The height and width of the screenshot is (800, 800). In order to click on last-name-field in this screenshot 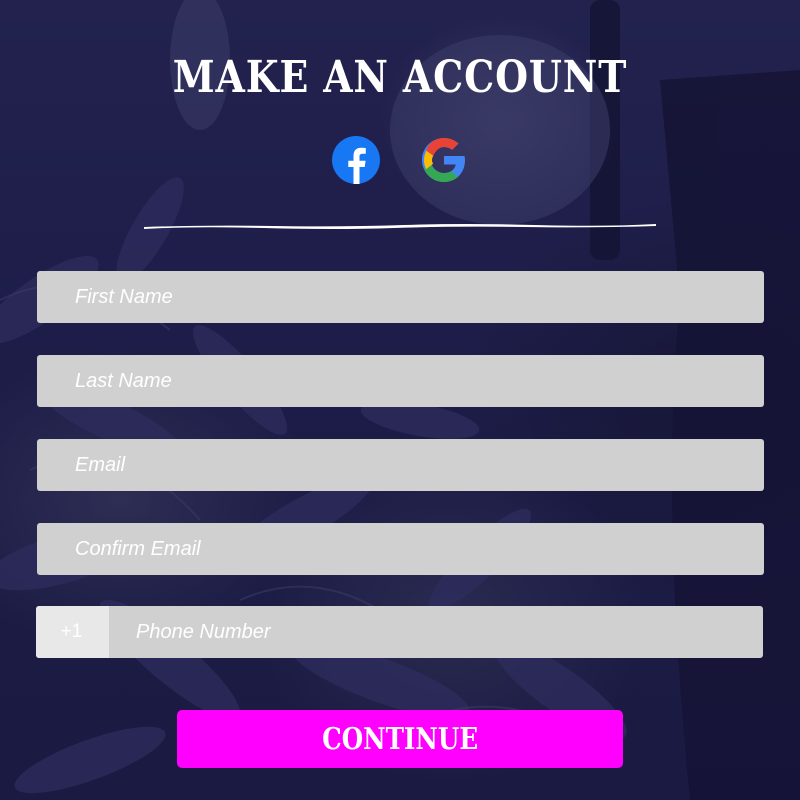, I will do `click(400, 381)`.